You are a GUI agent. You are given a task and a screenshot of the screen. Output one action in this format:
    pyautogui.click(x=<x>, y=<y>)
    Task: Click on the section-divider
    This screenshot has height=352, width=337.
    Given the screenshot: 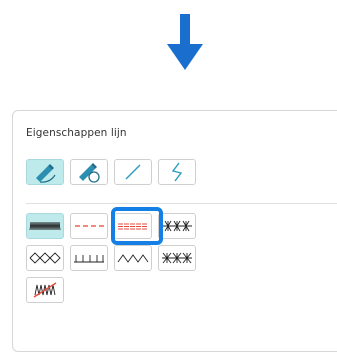 What is the action you would take?
    pyautogui.click(x=181, y=203)
    